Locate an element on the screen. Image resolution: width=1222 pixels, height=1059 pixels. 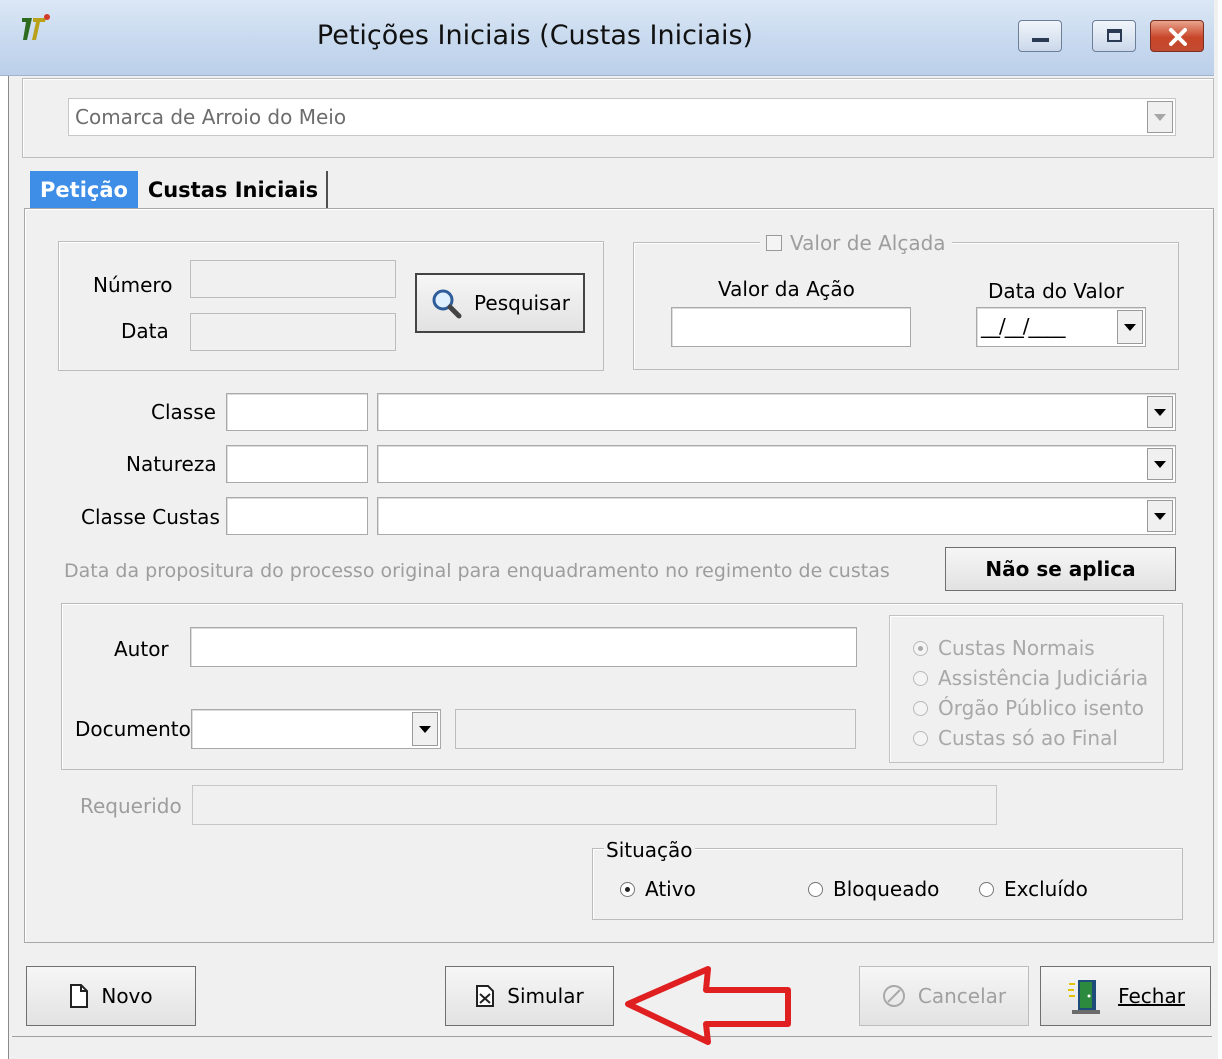
custas-ao-final-label: Custas só ao Final is located at coordinates (1028, 738).